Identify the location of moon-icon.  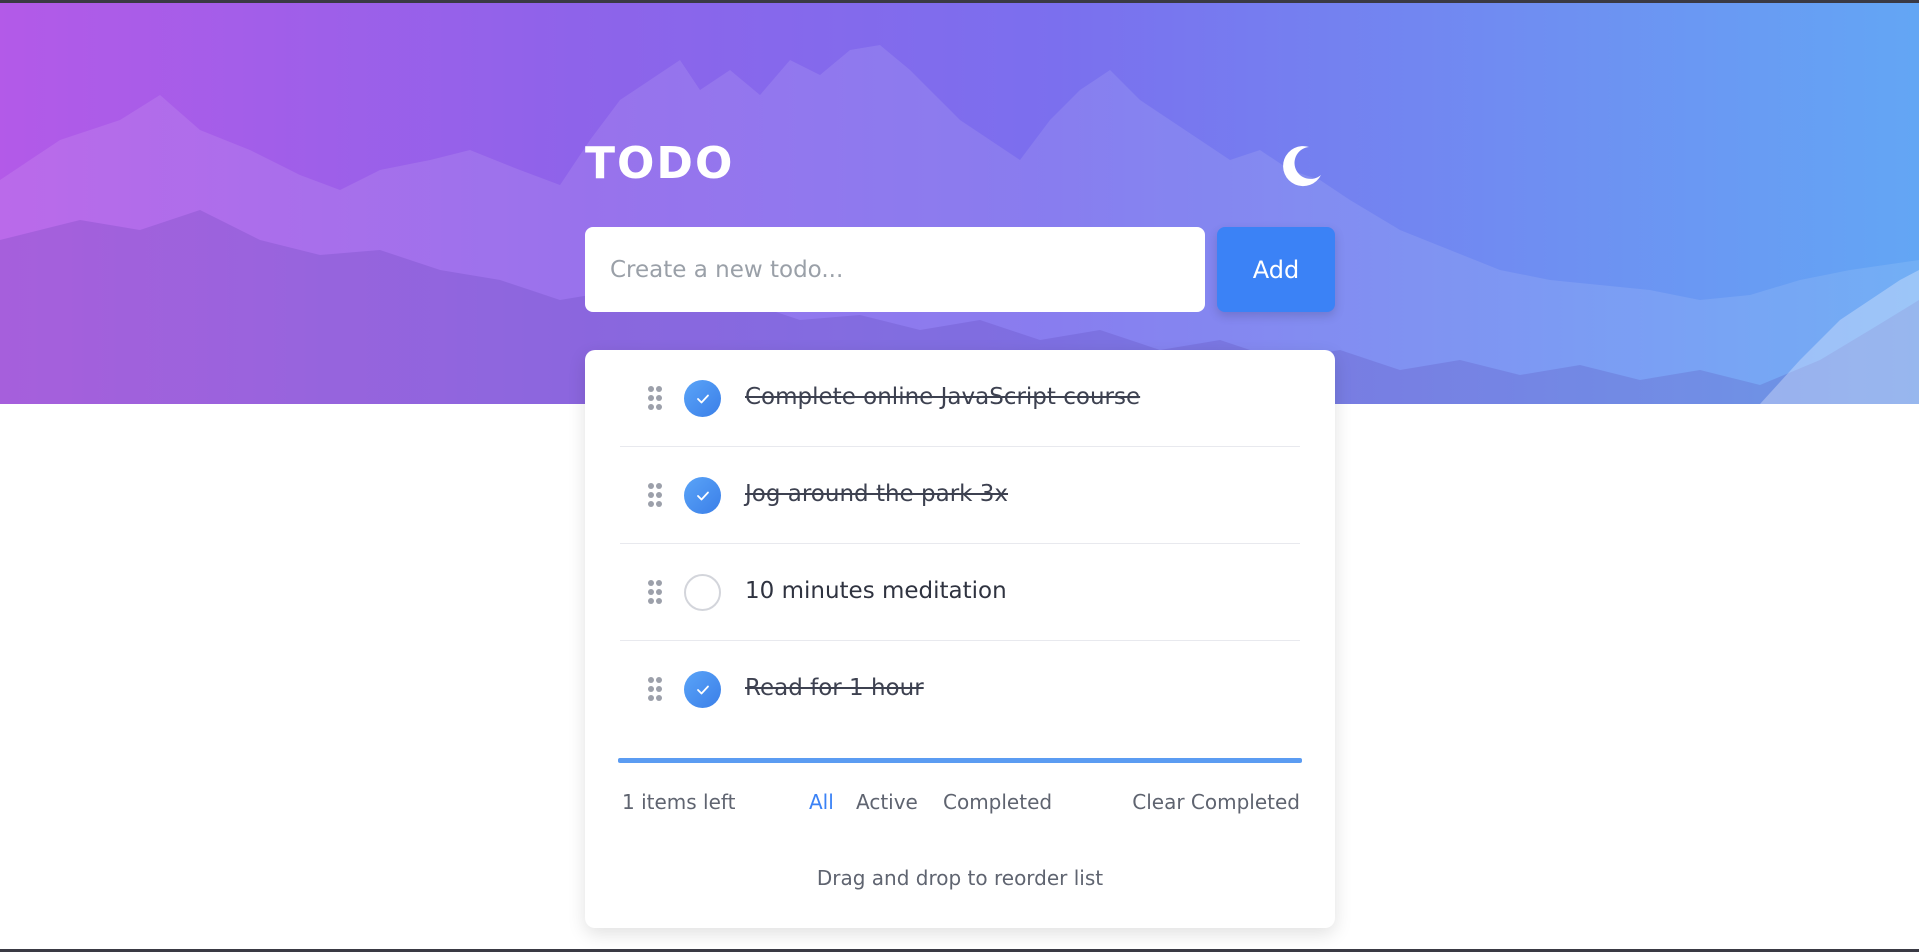
(1302, 166).